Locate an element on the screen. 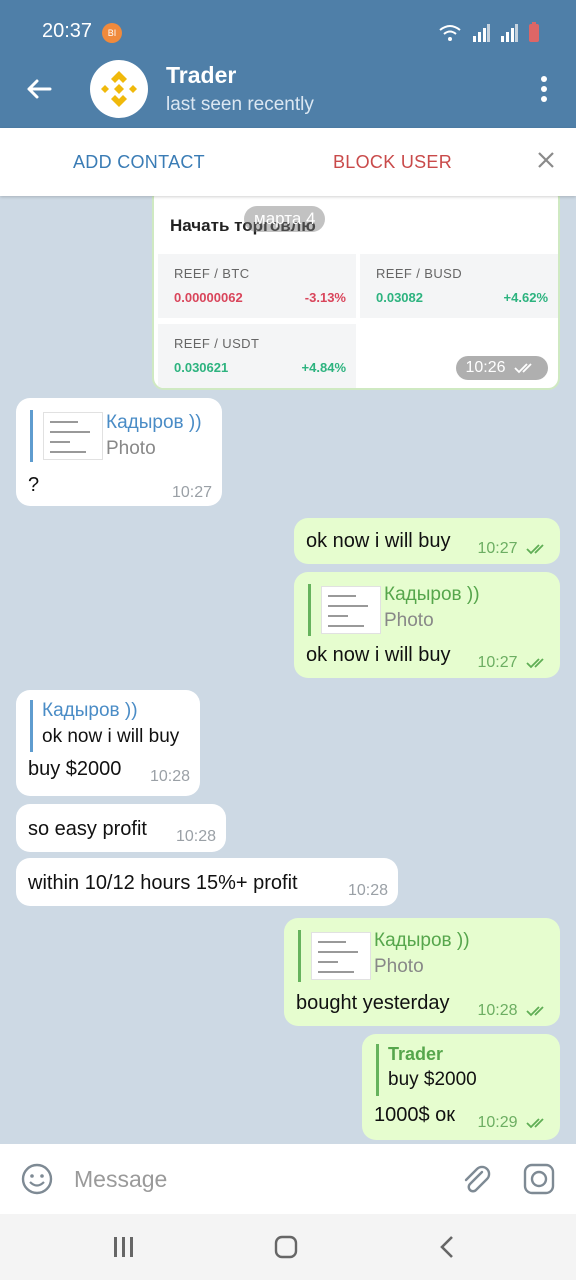  message-outgoing: Кадыров )) Photo ok now i will buy 10:27 is located at coordinates (427, 625).